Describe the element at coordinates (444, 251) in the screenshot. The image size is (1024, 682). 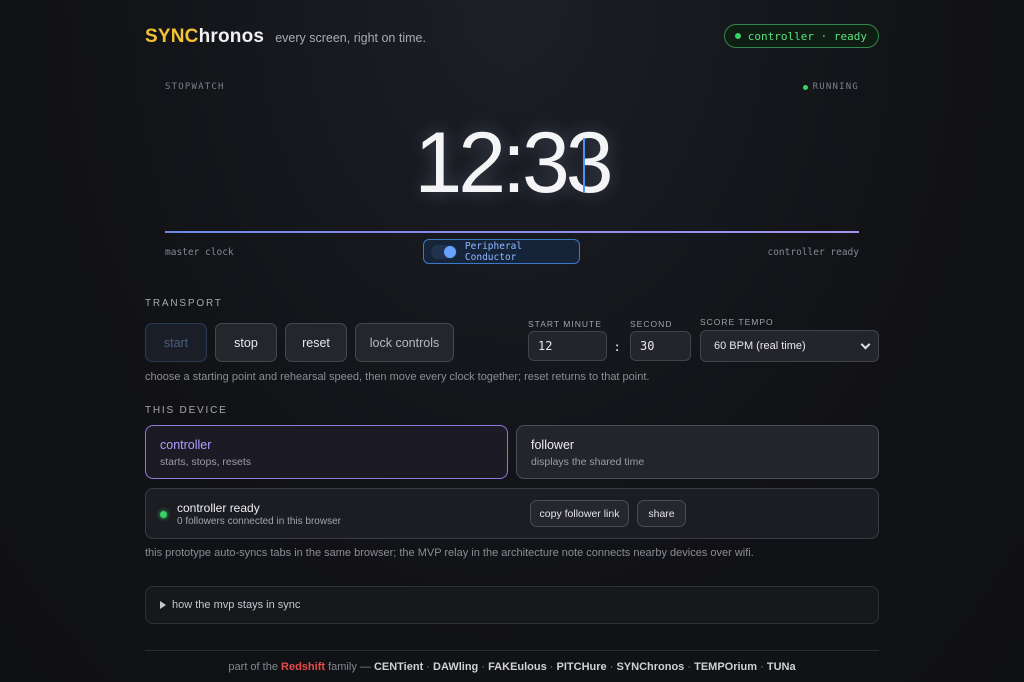
I see `toggle-switch-icon` at that location.